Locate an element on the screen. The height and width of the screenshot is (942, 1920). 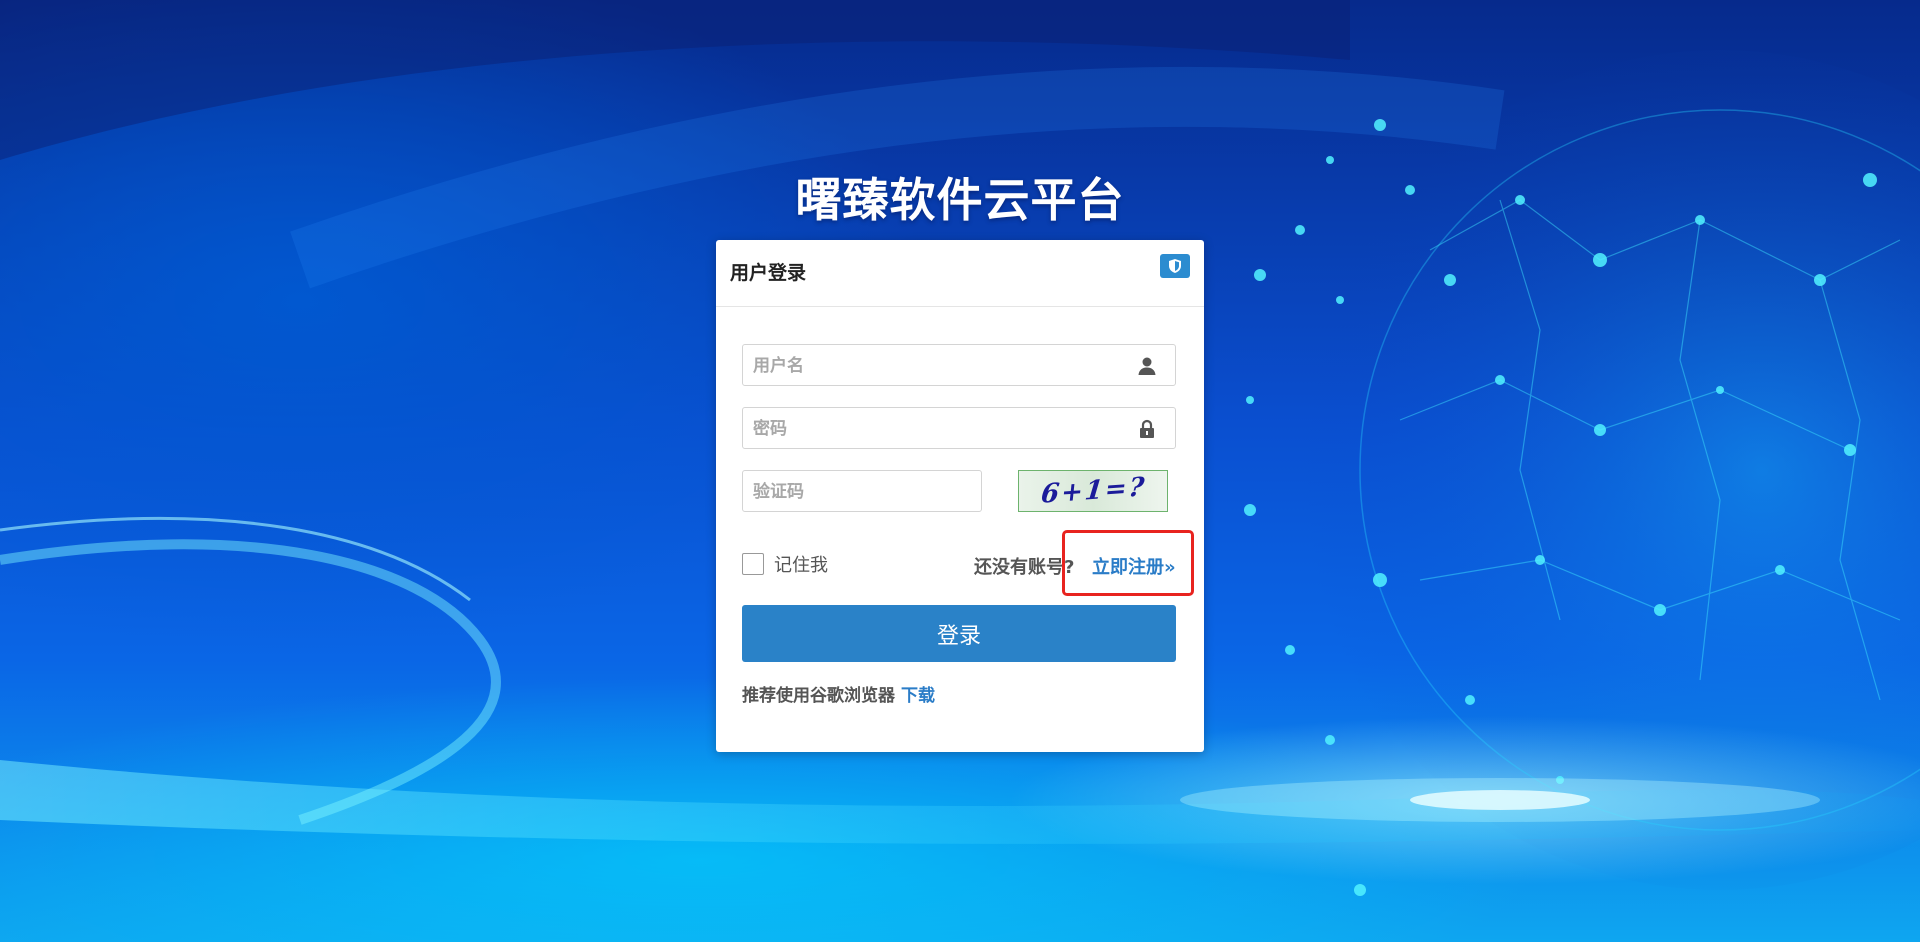
username-field is located at coordinates (959, 365).